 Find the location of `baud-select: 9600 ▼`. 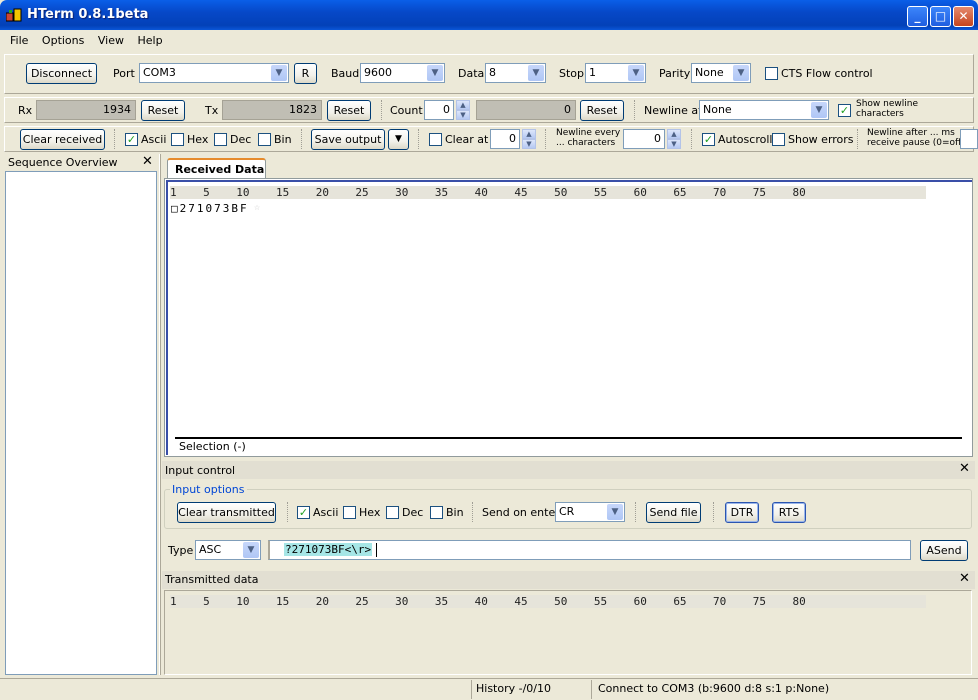

baud-select: 9600 ▼ is located at coordinates (402, 73).